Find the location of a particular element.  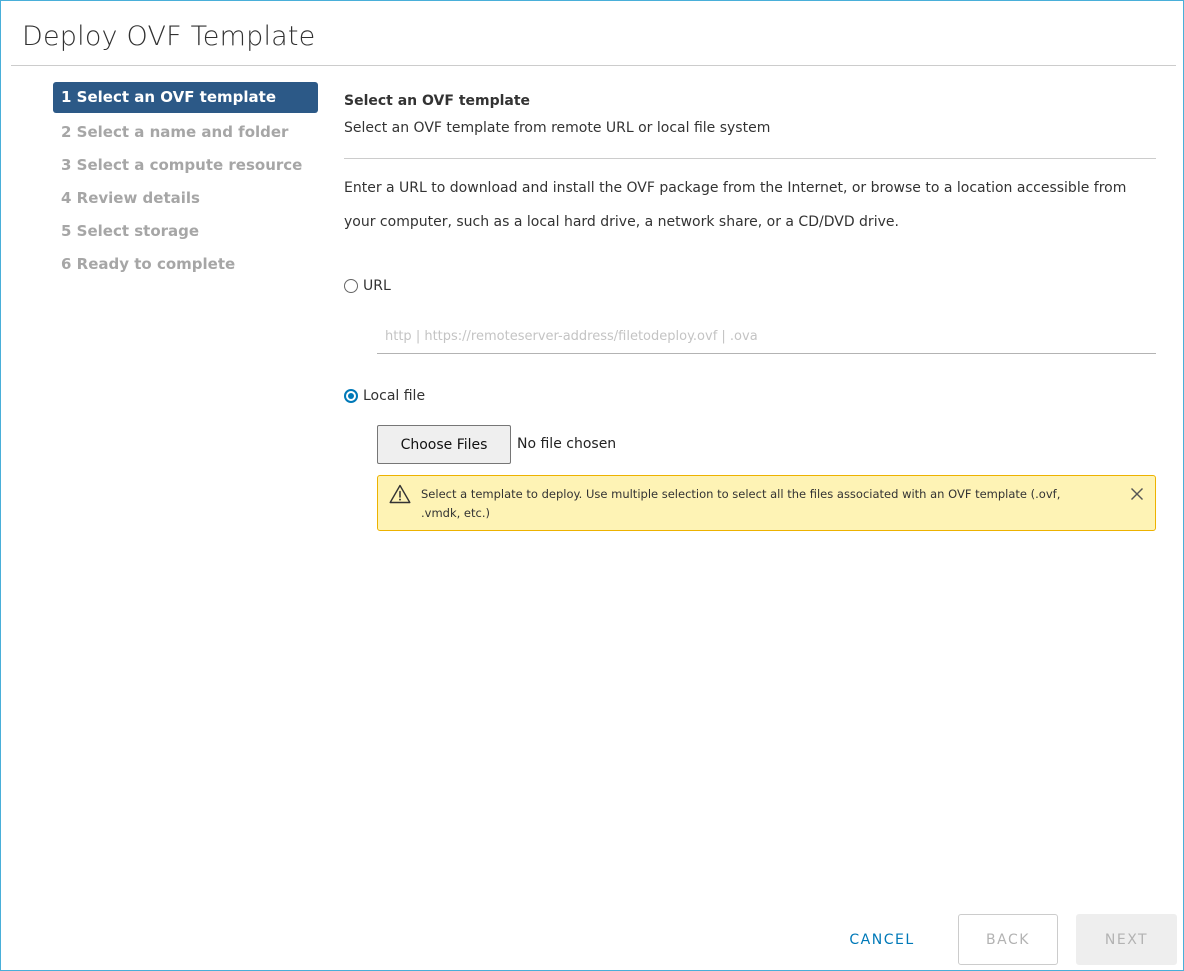

dialog-title: Deploy OVF Template is located at coordinates (169, 36).